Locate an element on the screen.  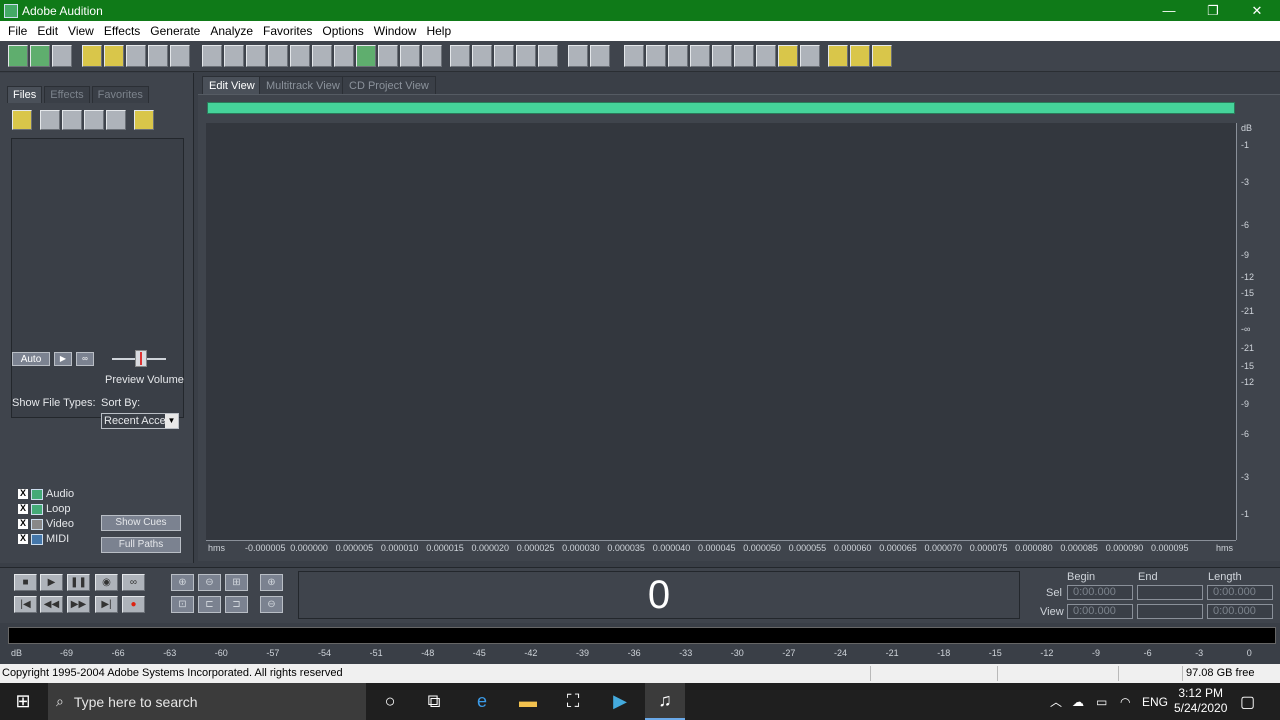
menu-options: Options is located at coordinates (342, 31).